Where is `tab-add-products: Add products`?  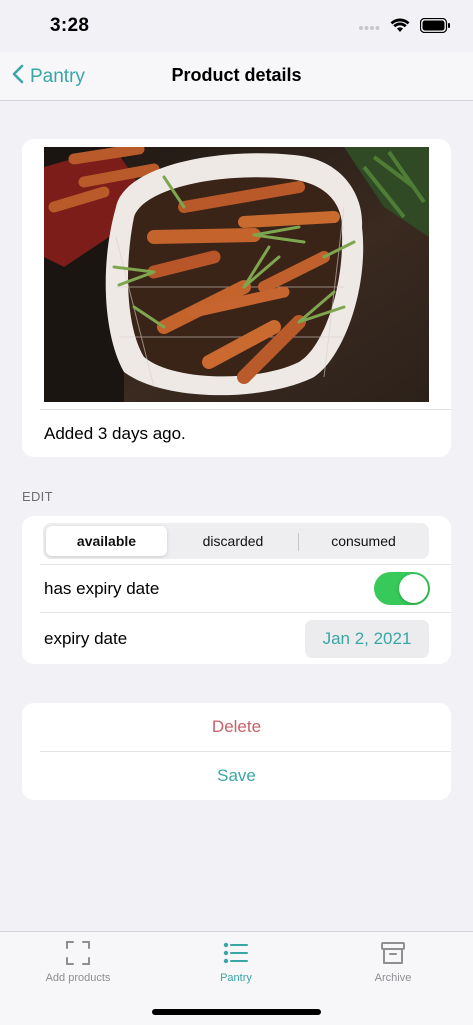 tab-add-products: Add products is located at coordinates (78, 962).